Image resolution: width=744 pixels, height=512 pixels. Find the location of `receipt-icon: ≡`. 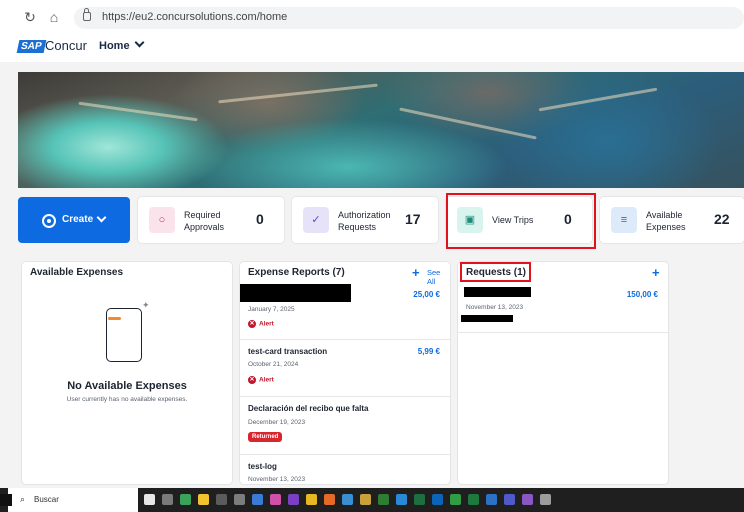

receipt-icon: ≡ is located at coordinates (624, 220).